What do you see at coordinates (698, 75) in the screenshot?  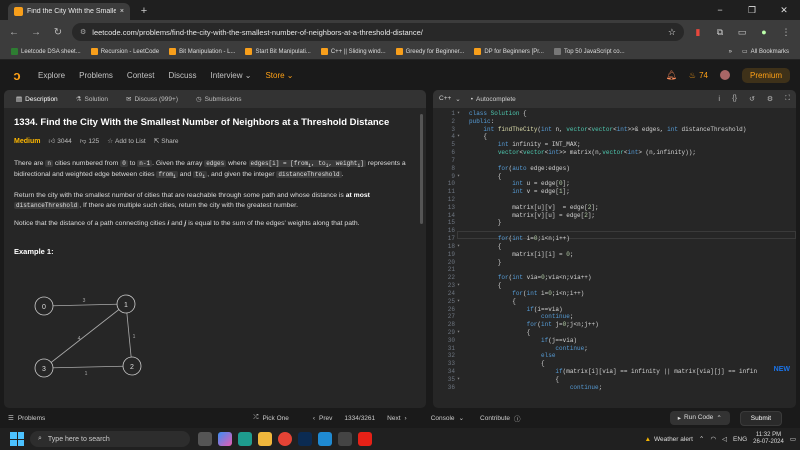 I see `streak-counter: ♨ 74` at bounding box center [698, 75].